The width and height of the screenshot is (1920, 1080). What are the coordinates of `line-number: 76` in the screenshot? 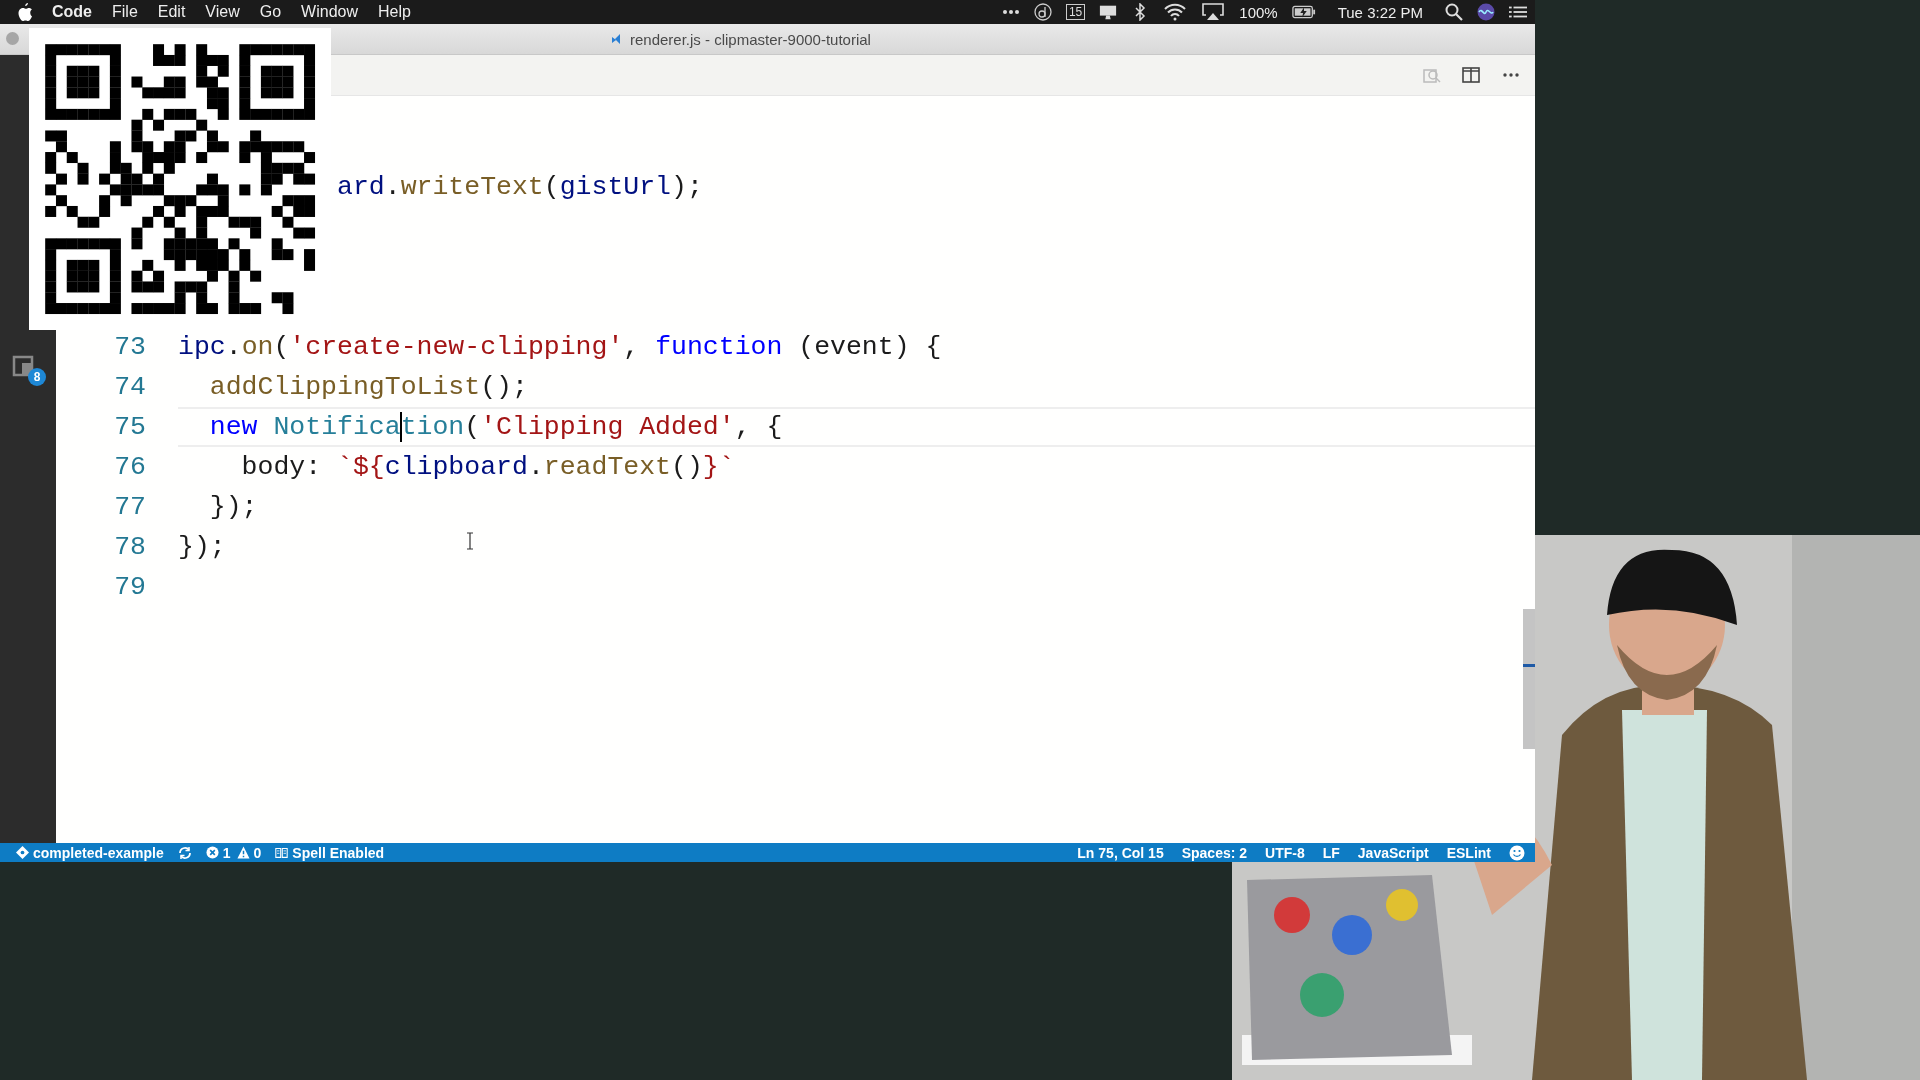 It's located at (129, 467).